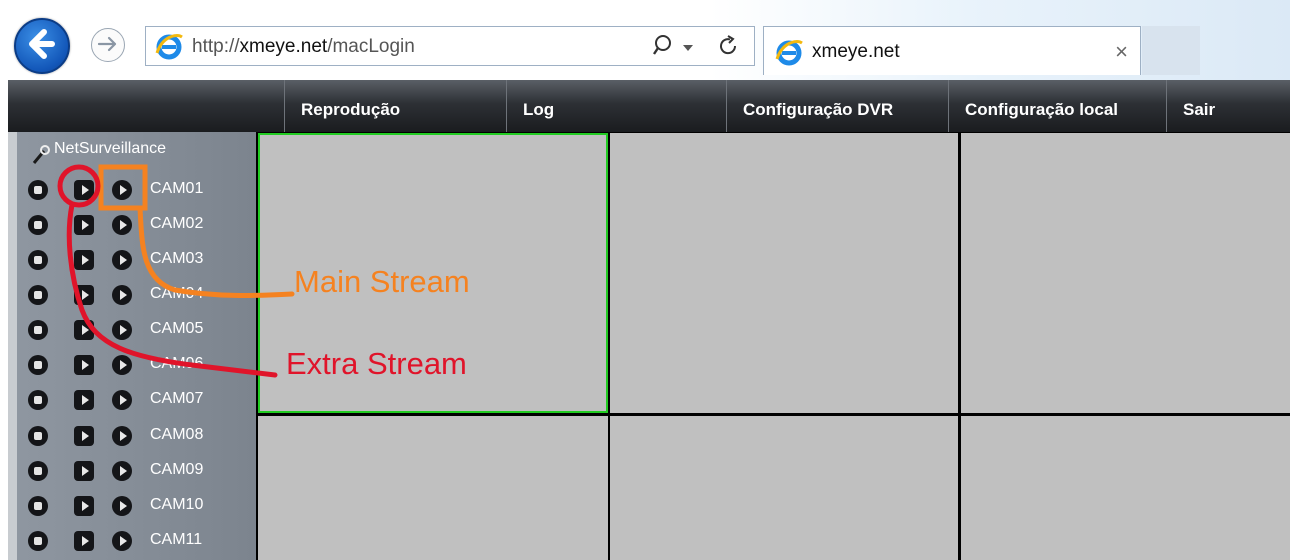  Describe the element at coordinates (1228, 106) in the screenshot. I see `menu-sair: Sair` at that location.